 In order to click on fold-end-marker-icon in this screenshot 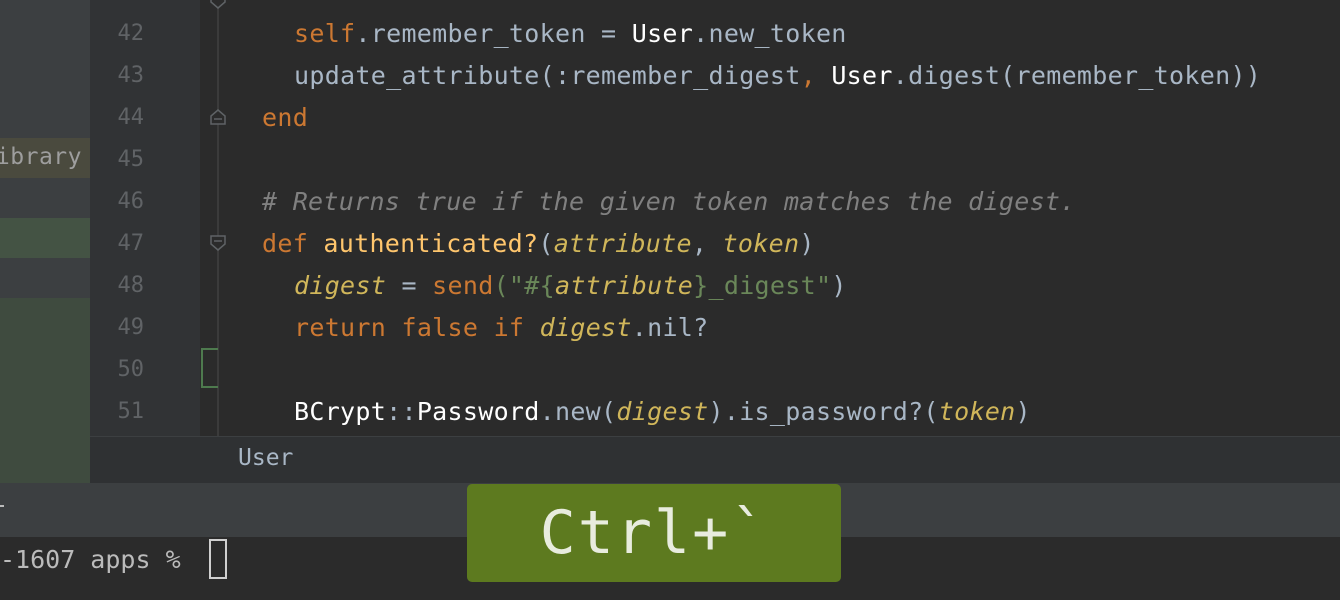, I will do `click(218, 117)`.